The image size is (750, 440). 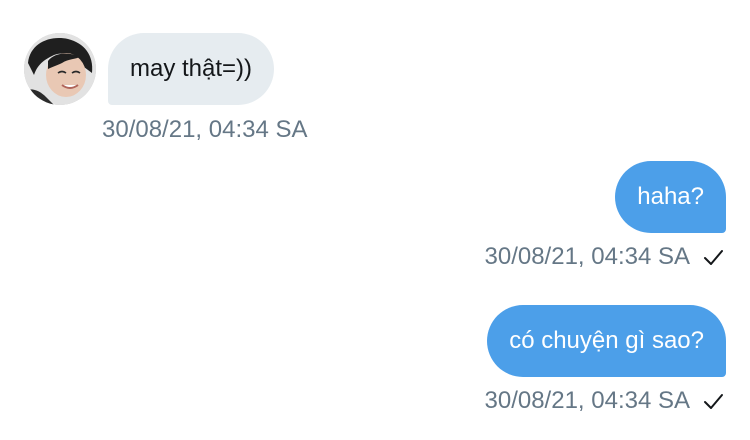 I want to click on message-text: có chuyện gì sao?, so click(x=606, y=340).